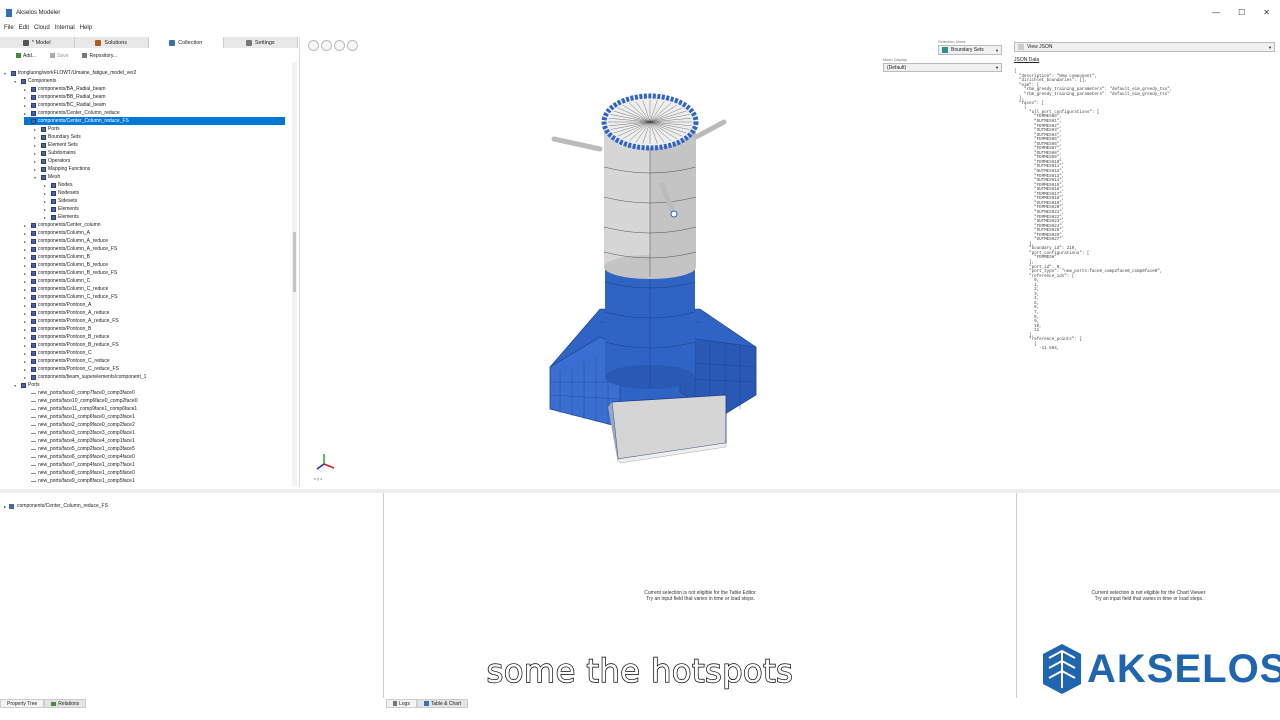 The height and width of the screenshot is (720, 1280). I want to click on tab-collection: Collection, so click(186, 42).